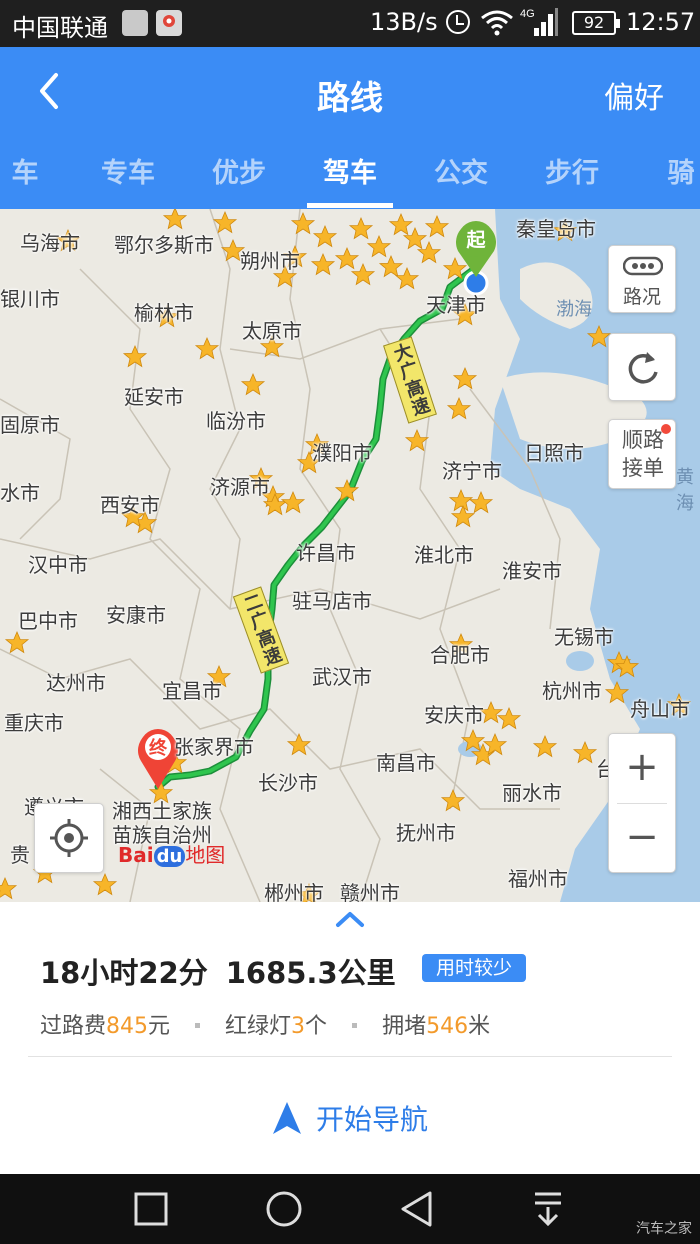 The height and width of the screenshot is (1244, 700). Describe the element at coordinates (205, 855) in the screenshot. I see `logo-text-map: 地图` at that location.